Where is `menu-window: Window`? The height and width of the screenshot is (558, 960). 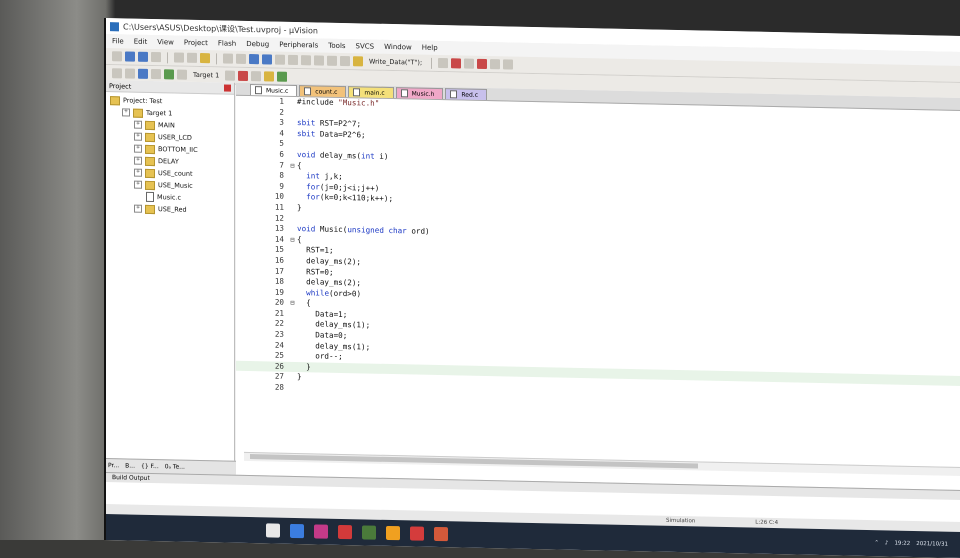 menu-window: Window is located at coordinates (398, 47).